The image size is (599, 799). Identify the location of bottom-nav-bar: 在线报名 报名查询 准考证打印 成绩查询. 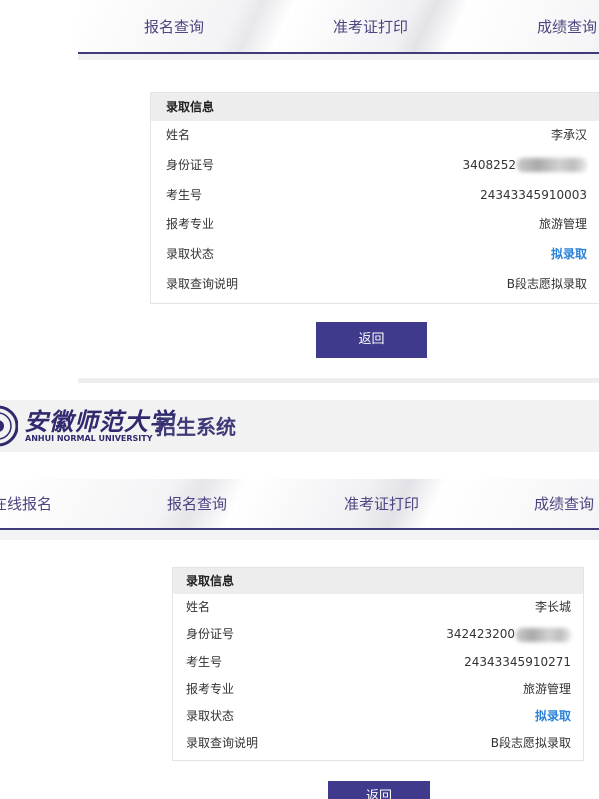
(299, 504).